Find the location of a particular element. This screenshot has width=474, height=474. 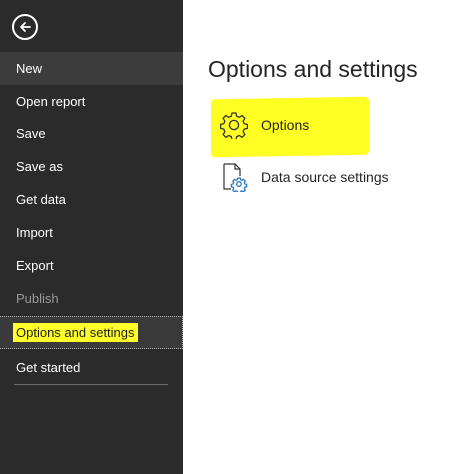

page-title: Options and settings is located at coordinates (313, 69).